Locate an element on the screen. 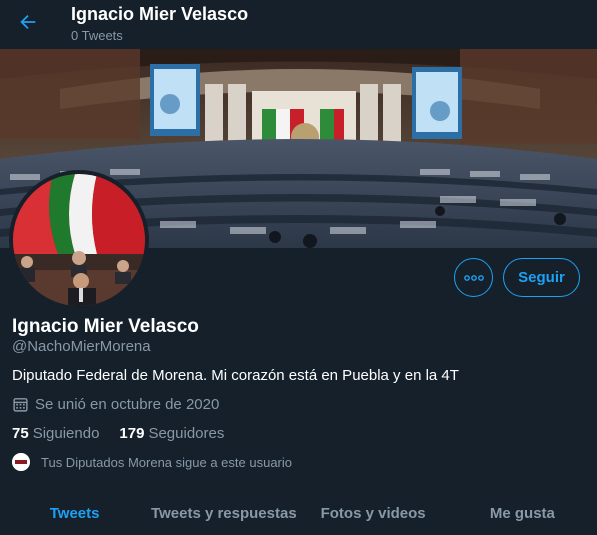  calendar-icon is located at coordinates (20, 405).